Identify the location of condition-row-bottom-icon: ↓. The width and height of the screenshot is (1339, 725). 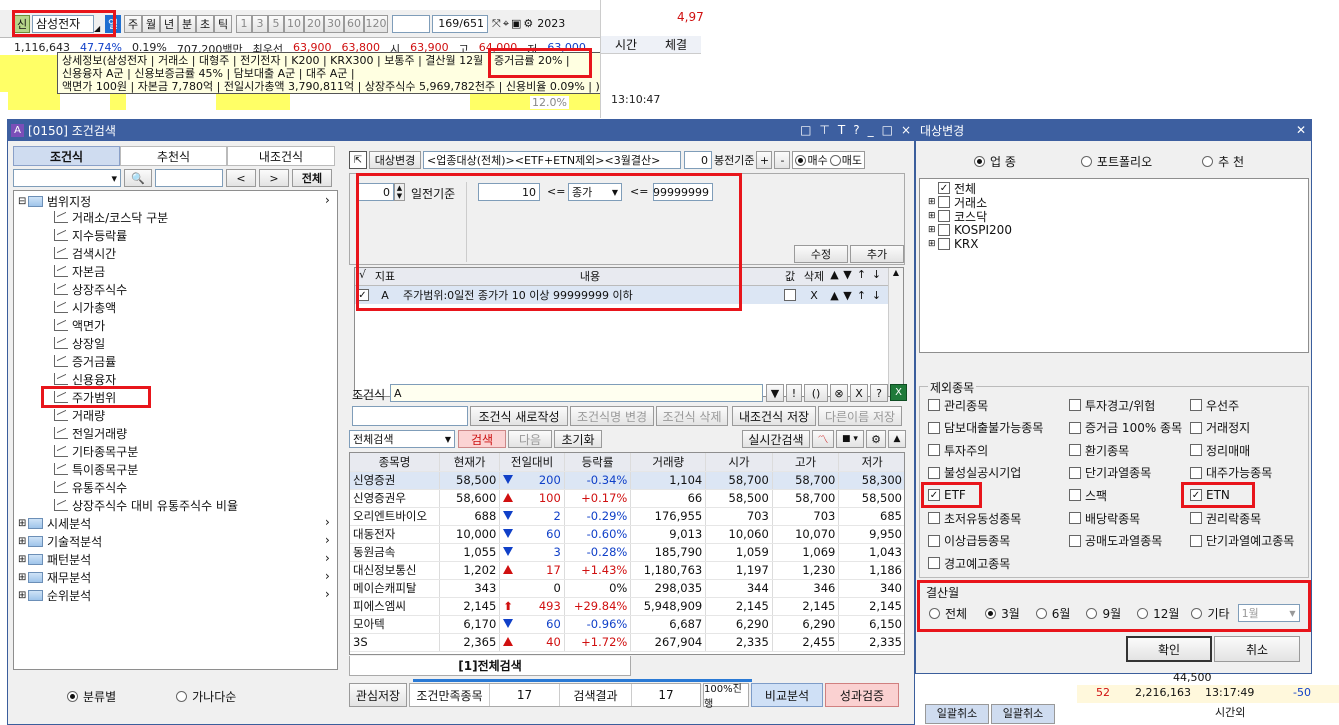
(876, 295).